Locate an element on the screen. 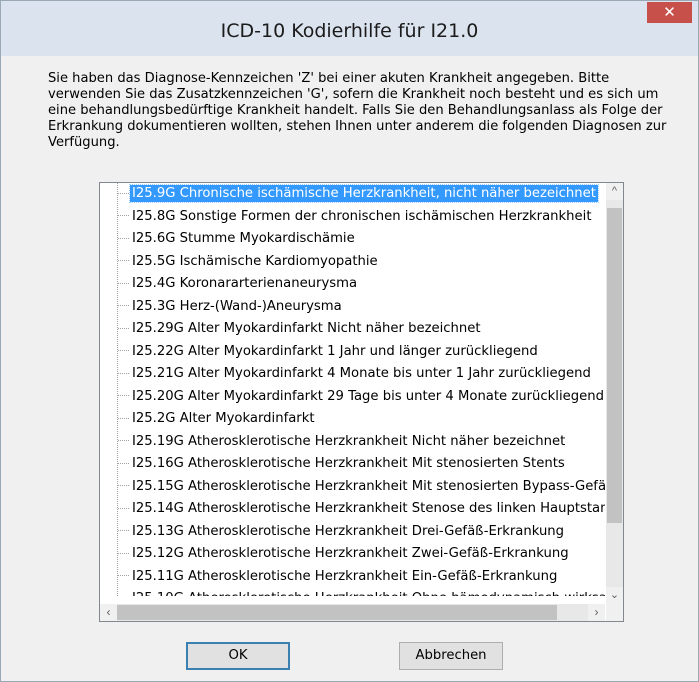 This screenshot has height=682, width=699. scroll-up-button: ^ is located at coordinates (614, 191).